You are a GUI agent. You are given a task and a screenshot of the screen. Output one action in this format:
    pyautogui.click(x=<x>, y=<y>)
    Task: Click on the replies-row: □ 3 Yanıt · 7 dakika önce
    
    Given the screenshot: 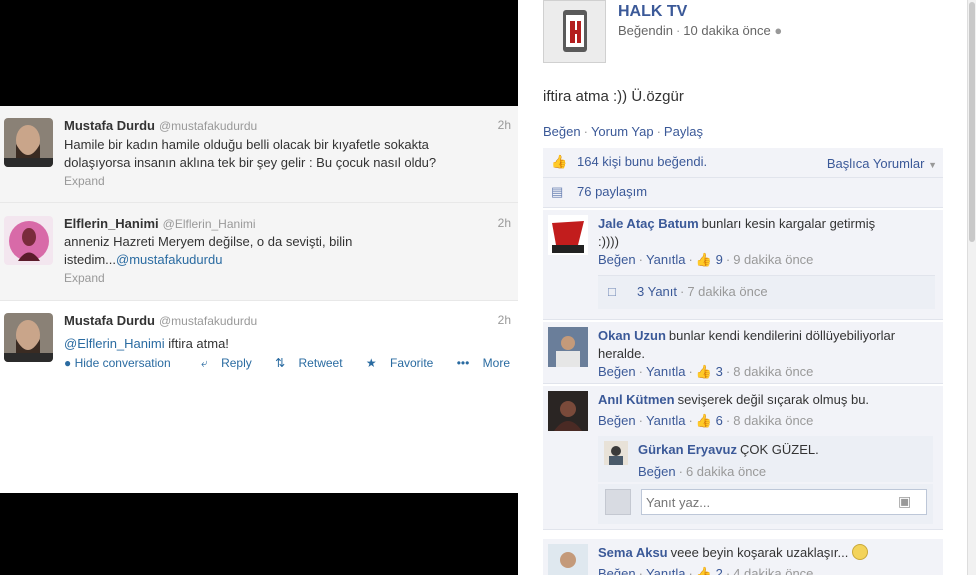 What is the action you would take?
    pyautogui.click(x=766, y=292)
    